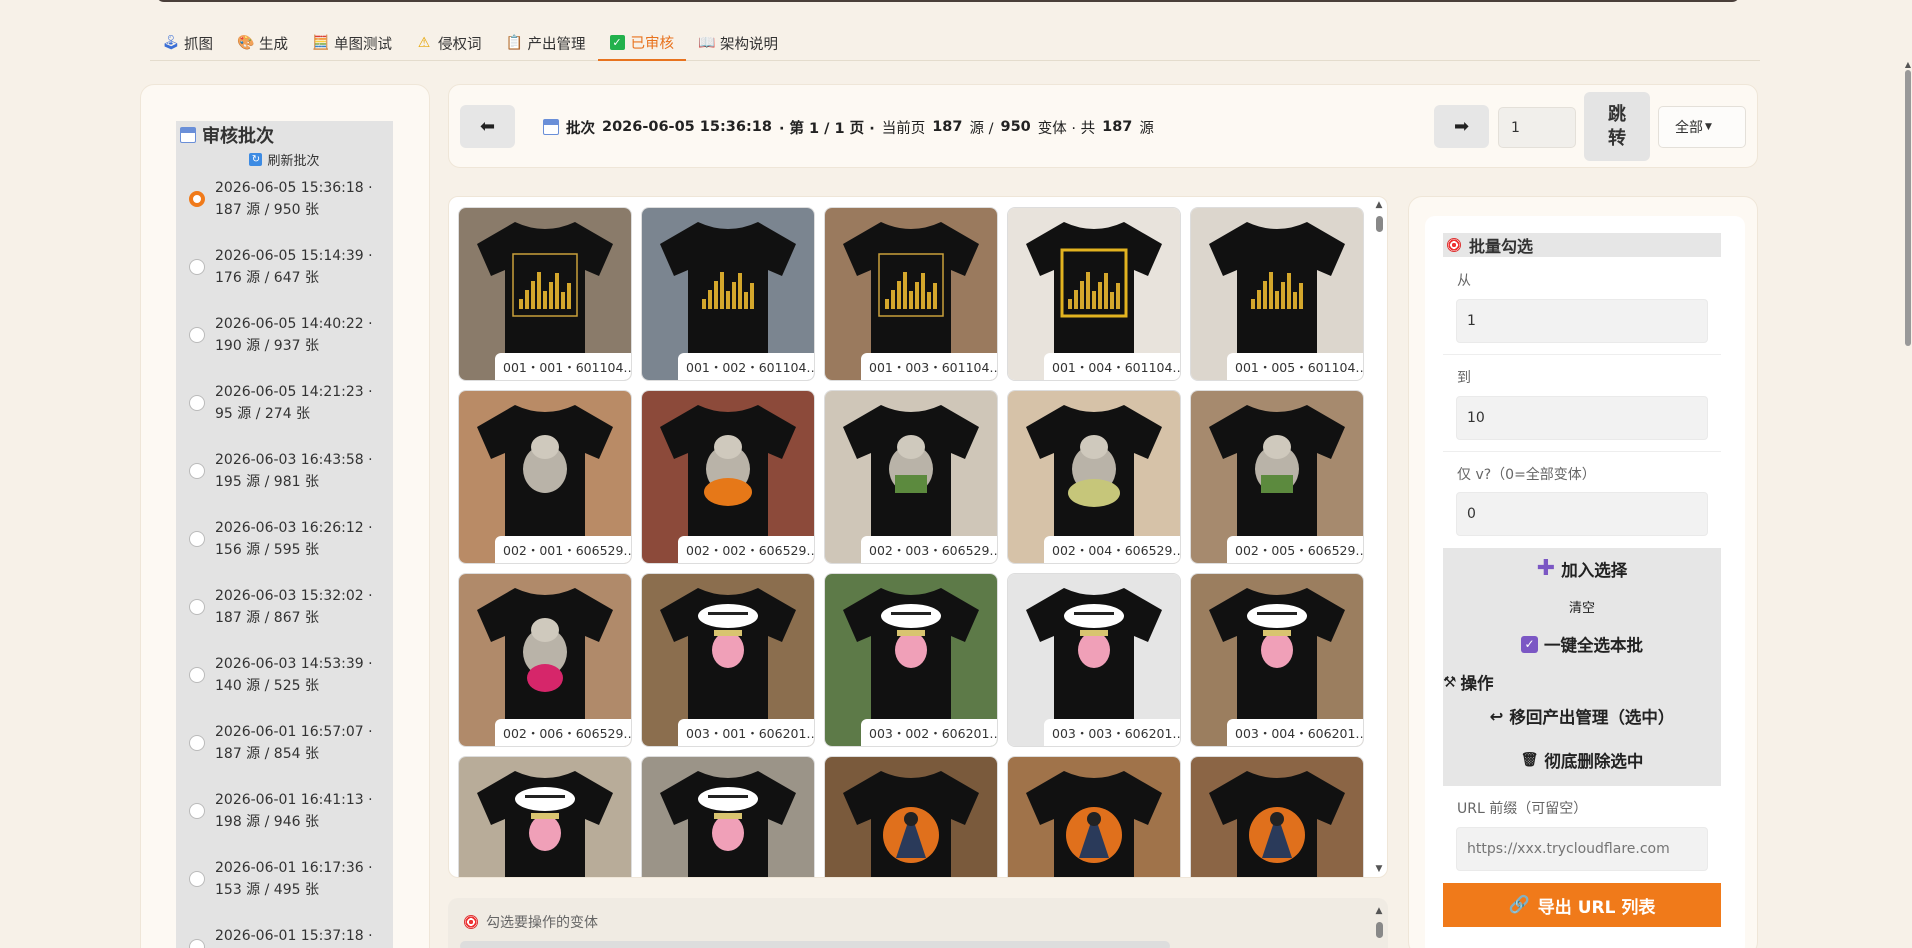 Image resolution: width=1912 pixels, height=948 pixels. Describe the element at coordinates (1379, 870) in the screenshot. I see `scroll-down-icon: ▼` at that location.